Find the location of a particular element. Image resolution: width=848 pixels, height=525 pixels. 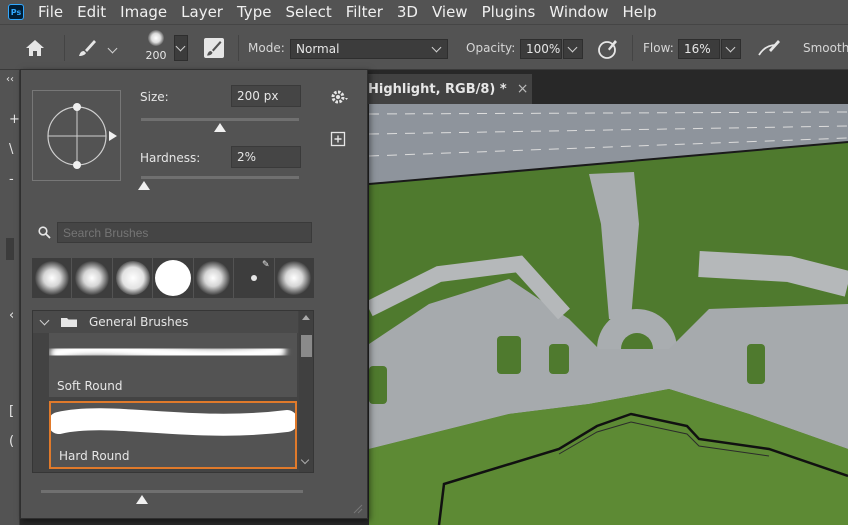

tool-glyph-icon: - is located at coordinates (11, 179).